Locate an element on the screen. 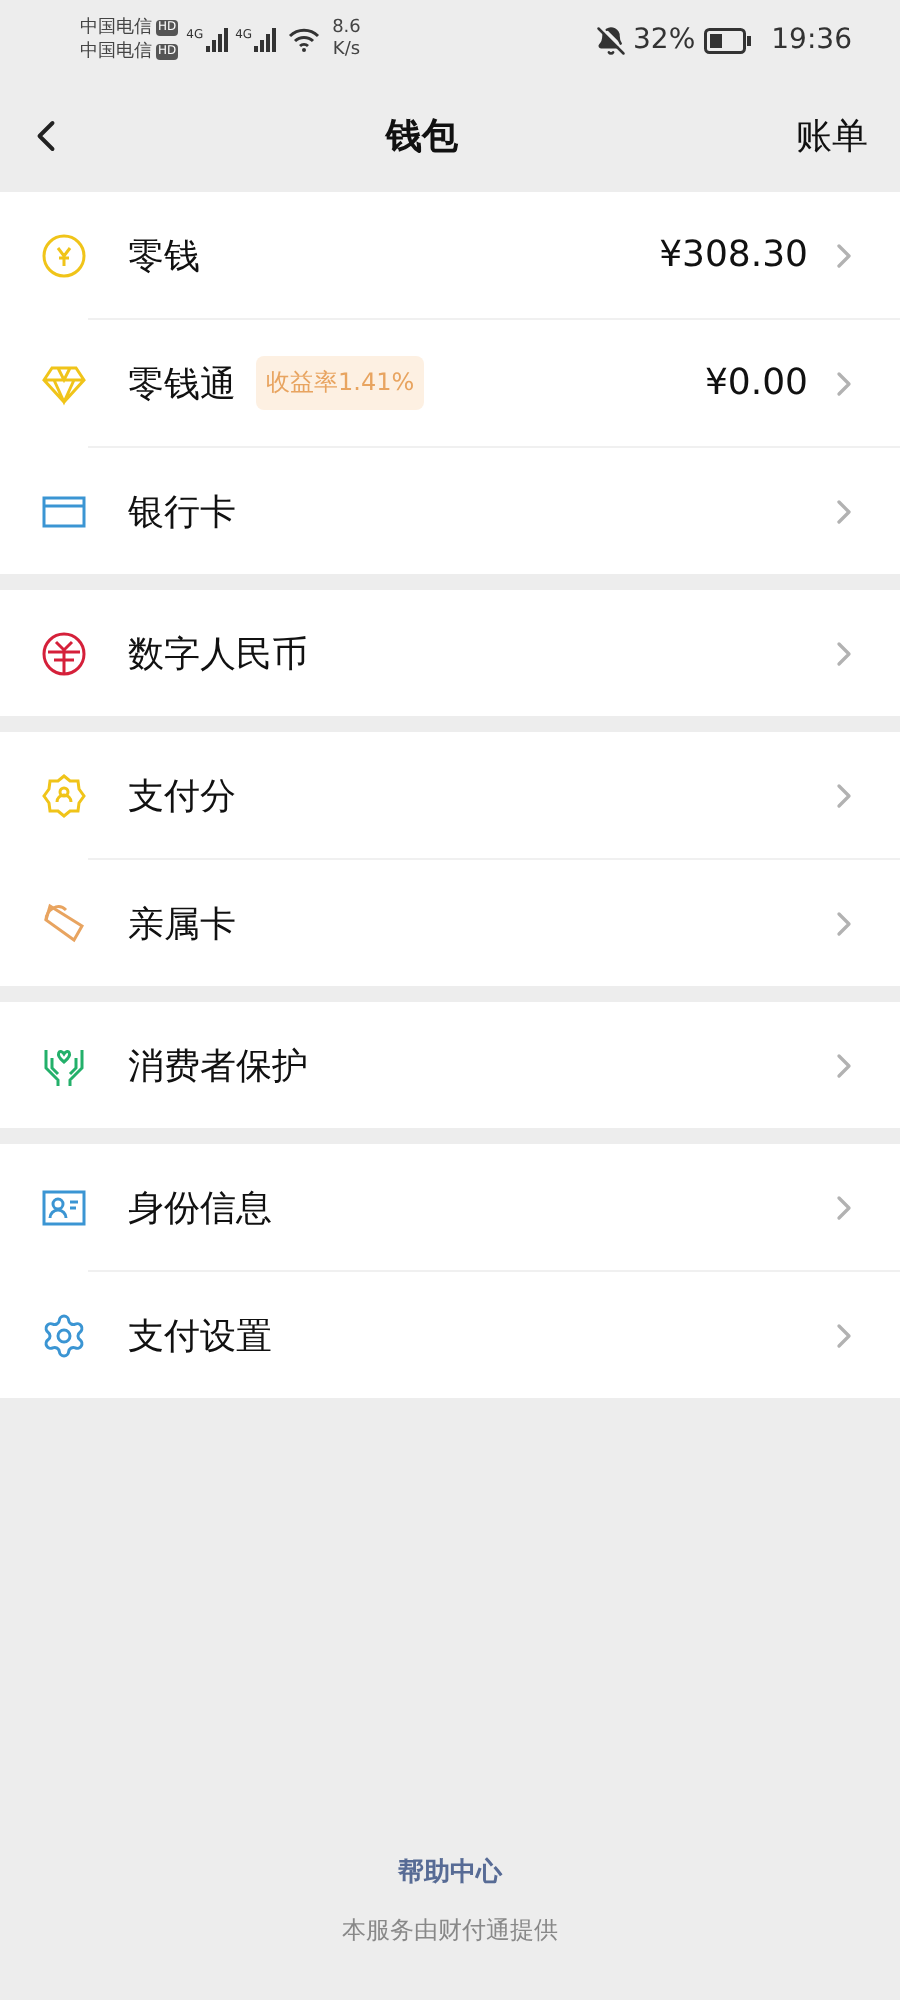 The width and height of the screenshot is (900, 2000). menu-row: 消费者保护 is located at coordinates (450, 1065).